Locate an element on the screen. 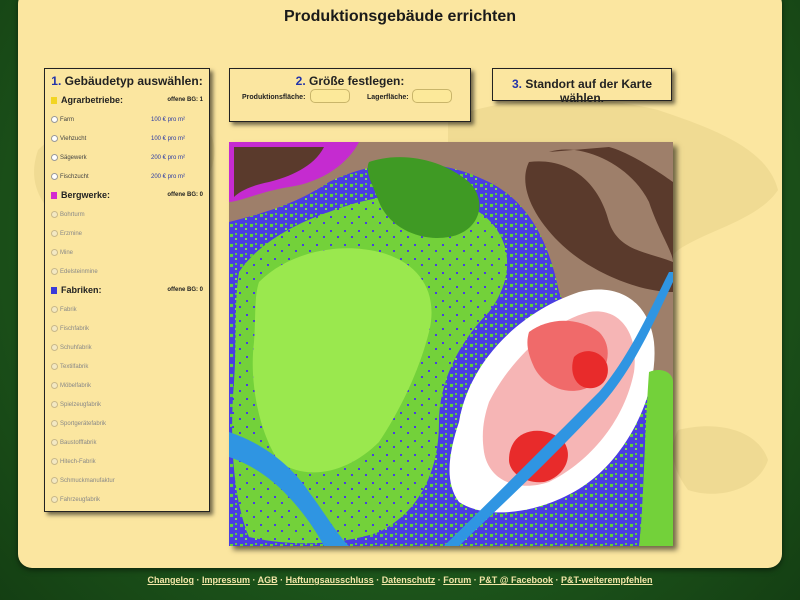  option-label: Mine is located at coordinates (67, 253).